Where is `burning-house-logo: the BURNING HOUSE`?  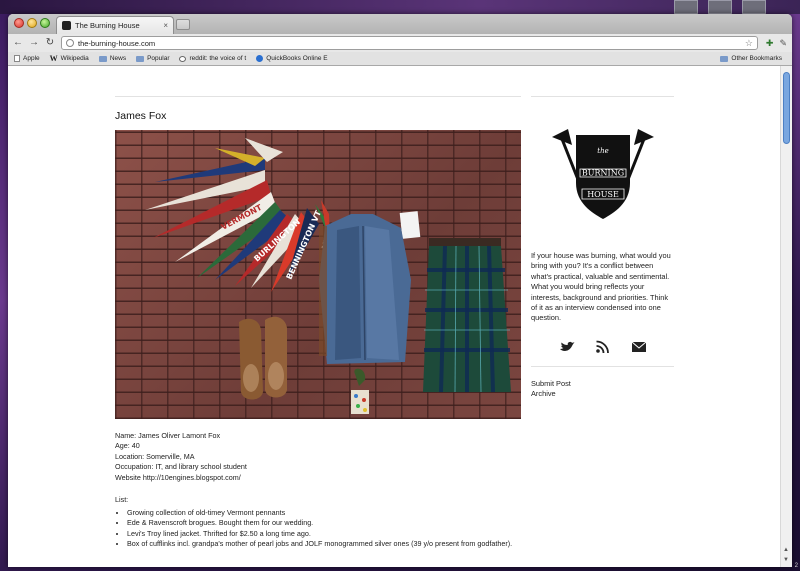 burning-house-logo: the BURNING HOUSE is located at coordinates (603, 175).